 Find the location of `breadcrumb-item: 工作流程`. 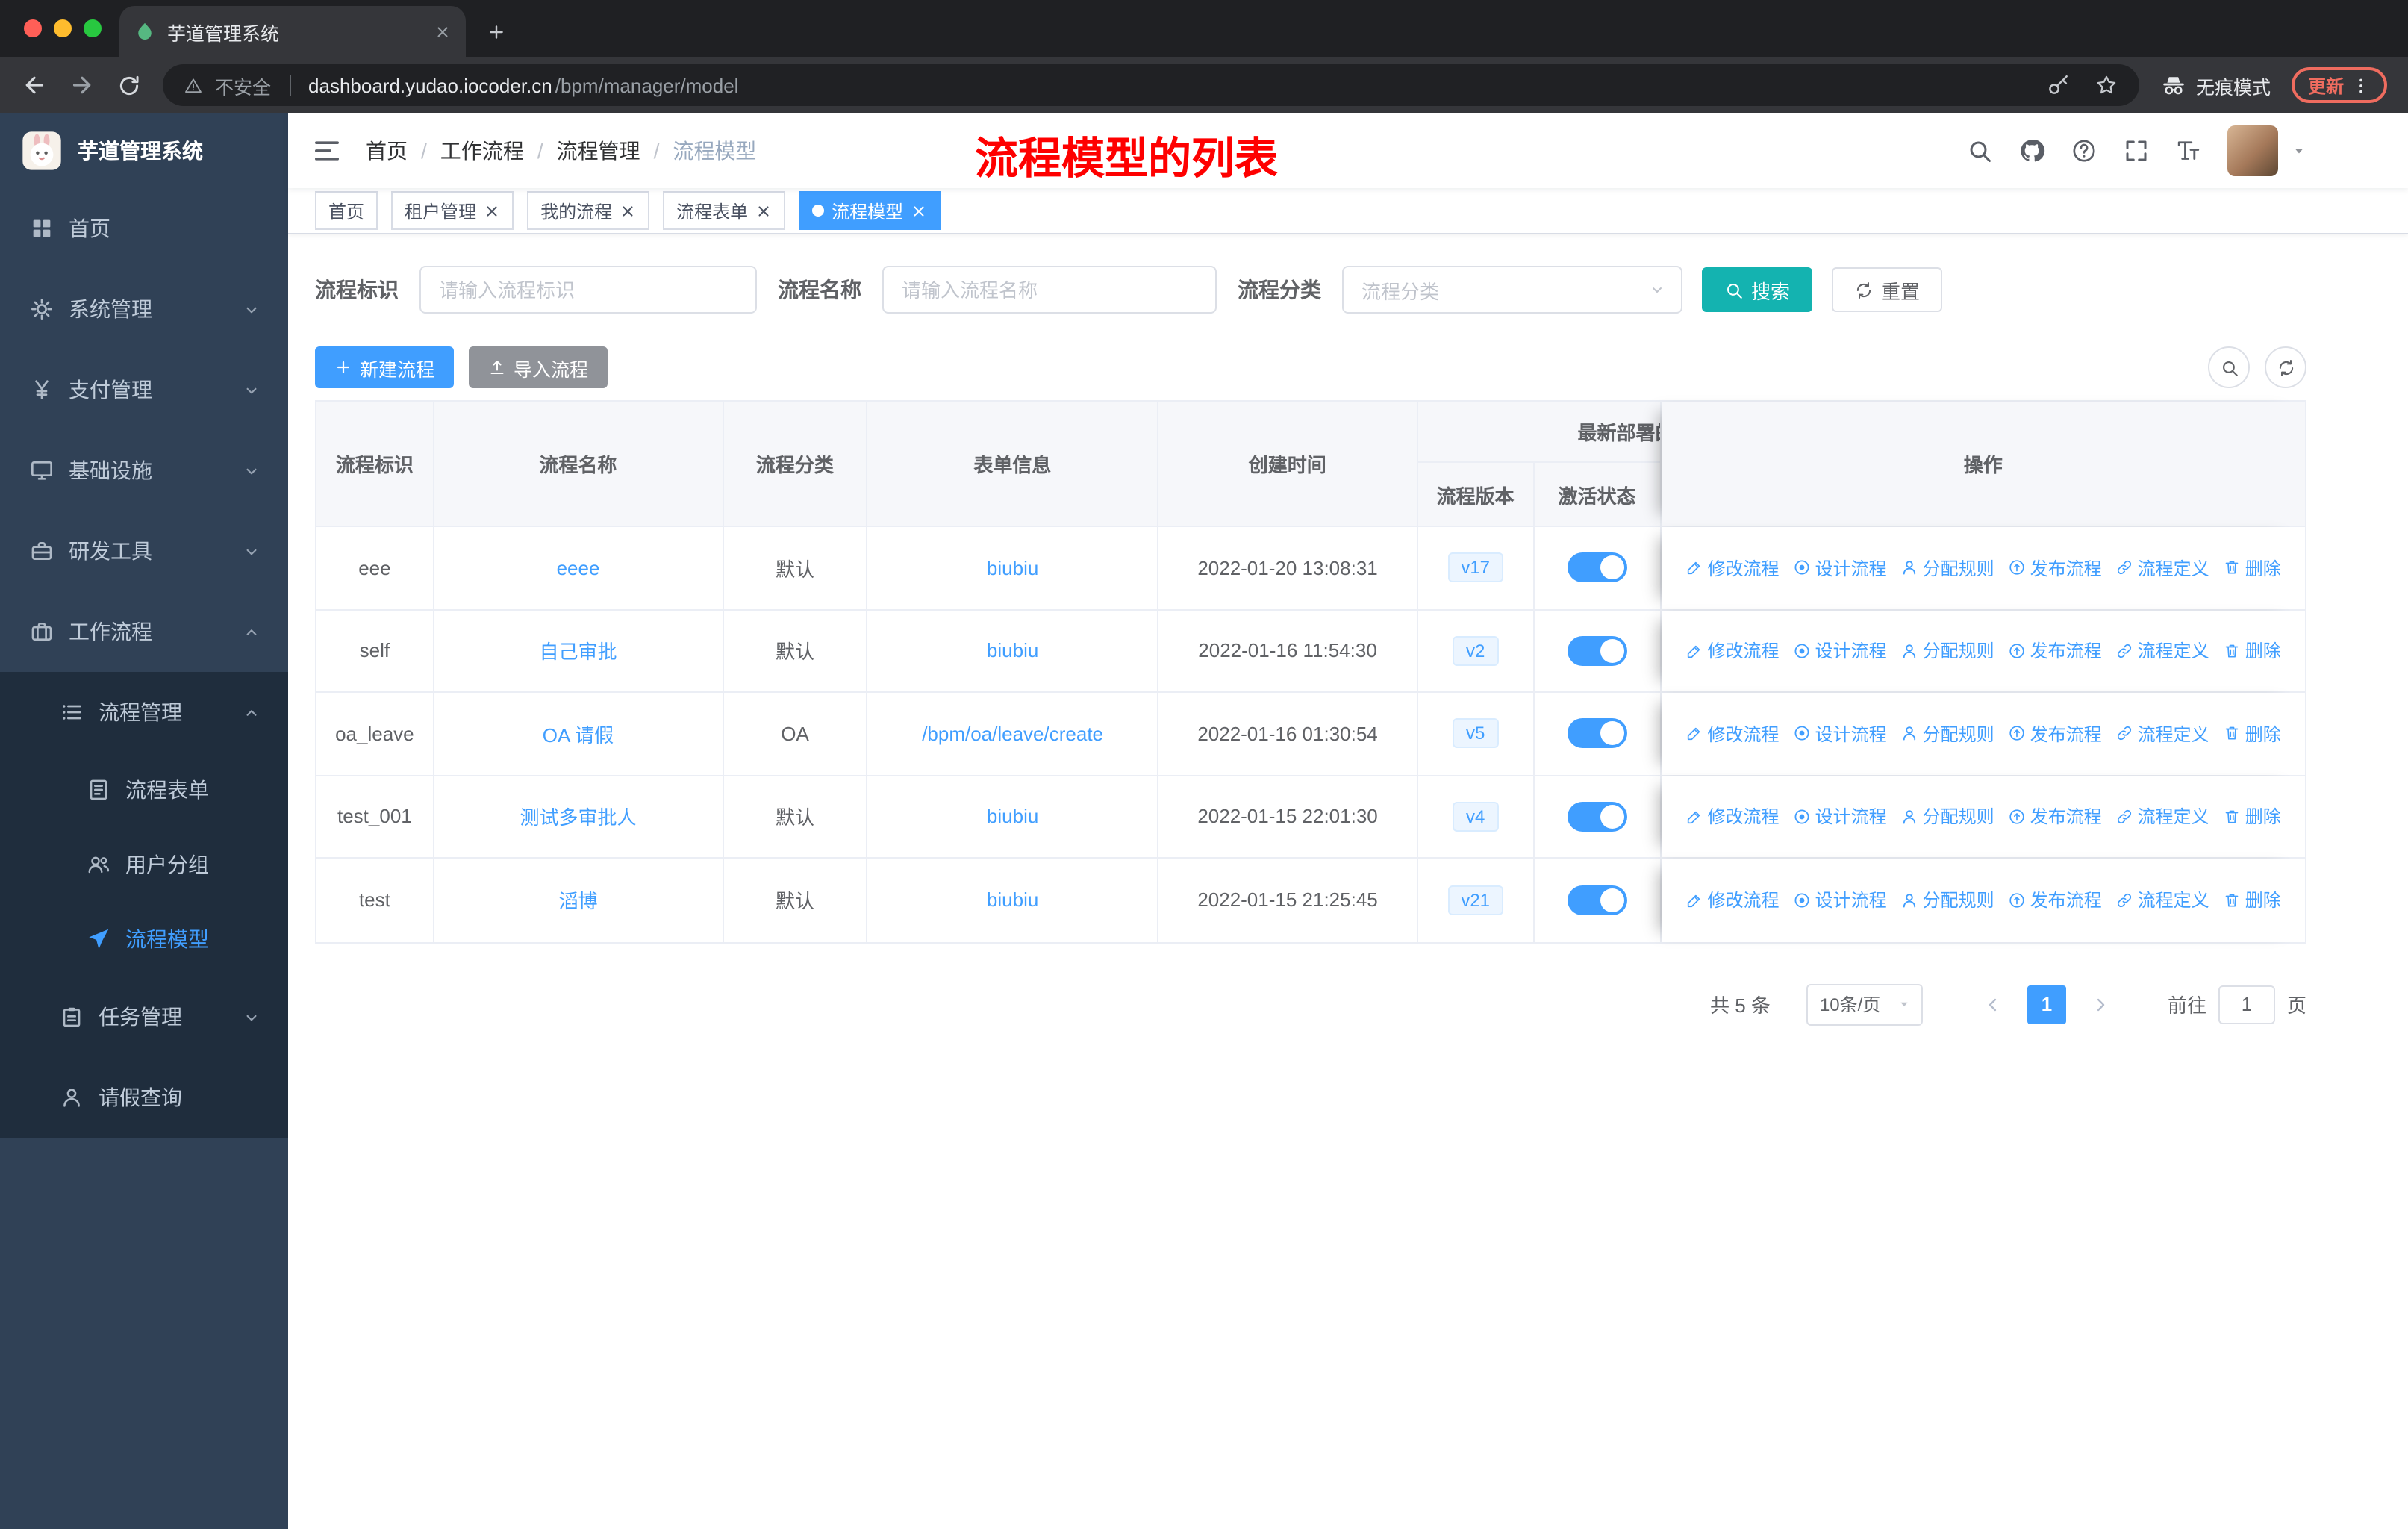

breadcrumb-item: 工作流程 is located at coordinates (482, 151).